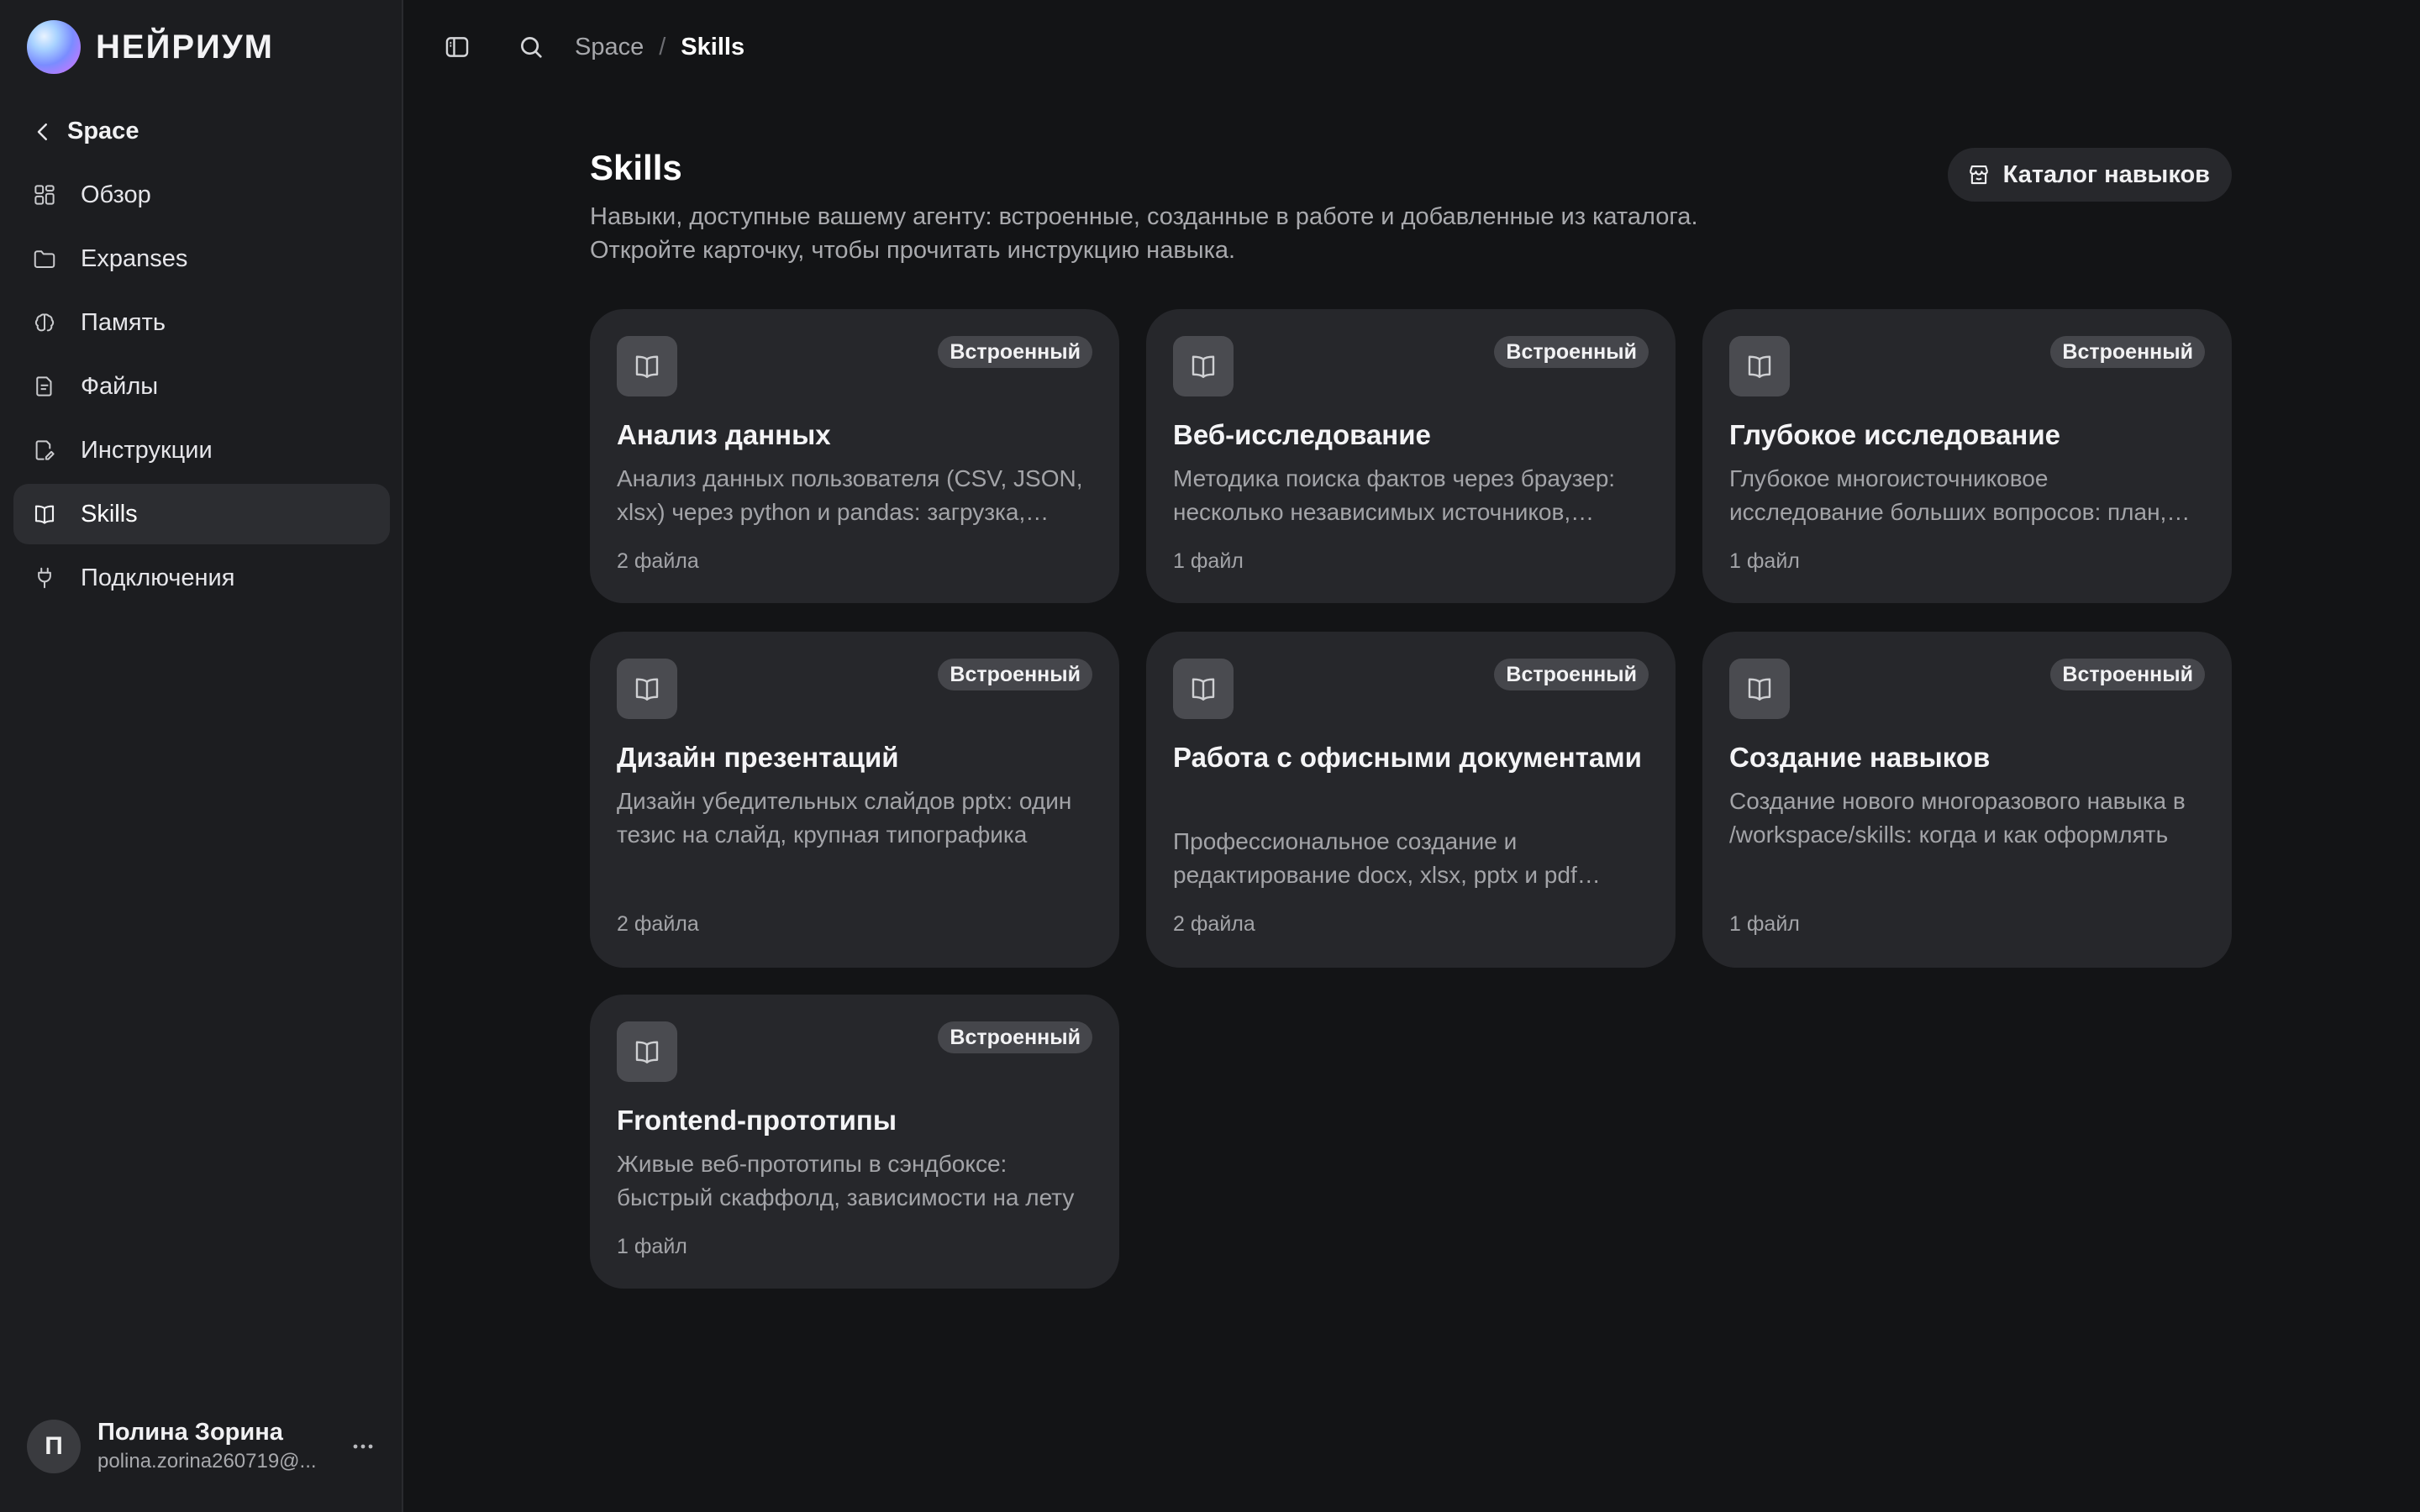  I want to click on avatar: П, so click(54, 1446).